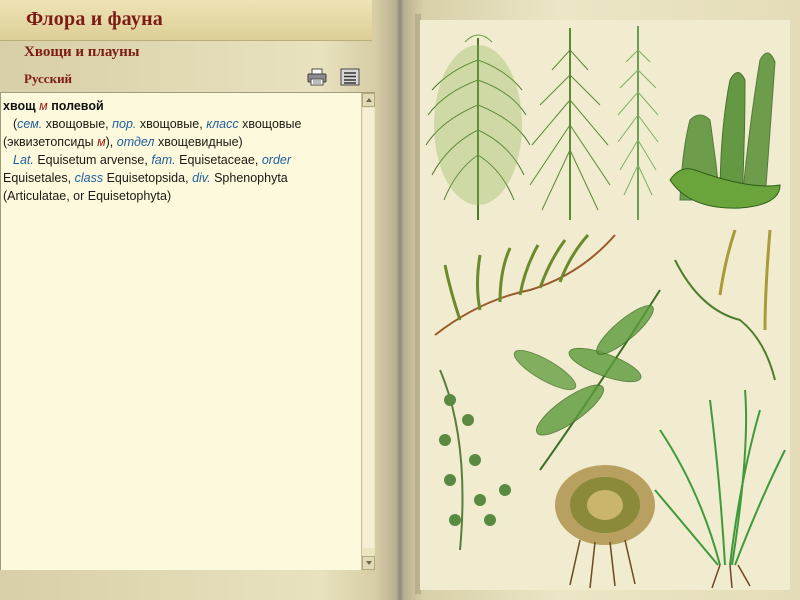  Describe the element at coordinates (163, 160) in the screenshot. I see `abbr-fam: fam.` at that location.